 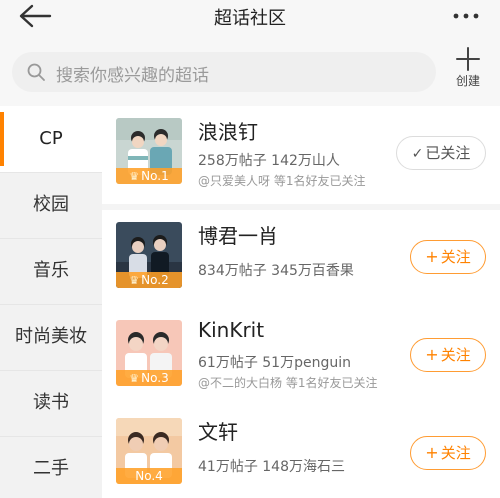 What do you see at coordinates (51, 205) in the screenshot?
I see `sidebar-item-campus: 校园` at bounding box center [51, 205].